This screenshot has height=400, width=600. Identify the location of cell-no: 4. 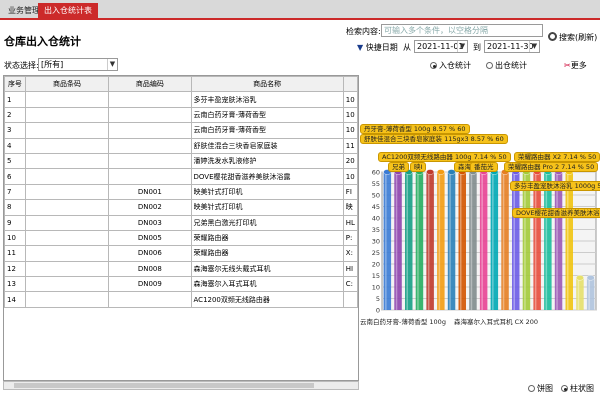
(15, 145).